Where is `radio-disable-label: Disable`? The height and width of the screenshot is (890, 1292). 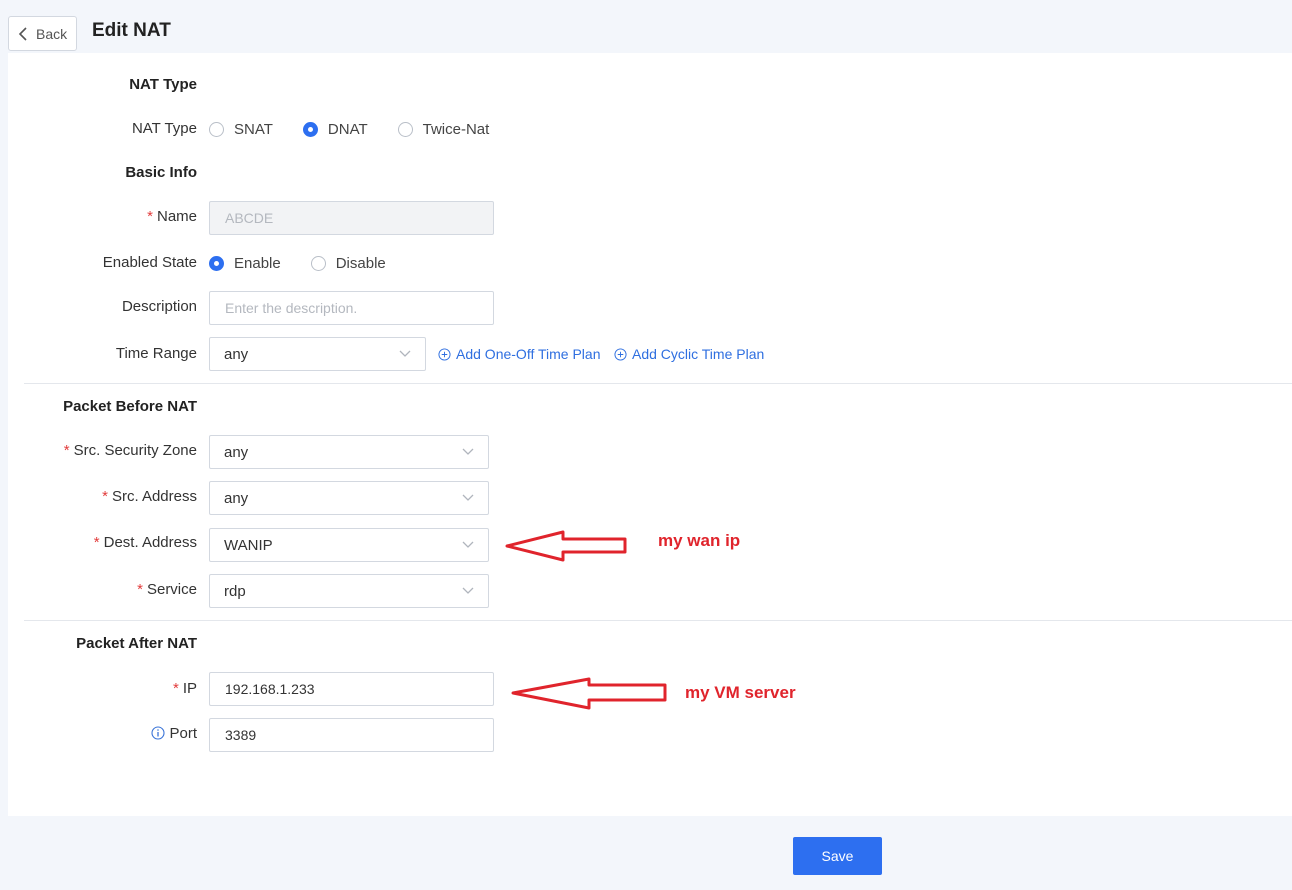
radio-disable-label: Disable is located at coordinates (360, 263).